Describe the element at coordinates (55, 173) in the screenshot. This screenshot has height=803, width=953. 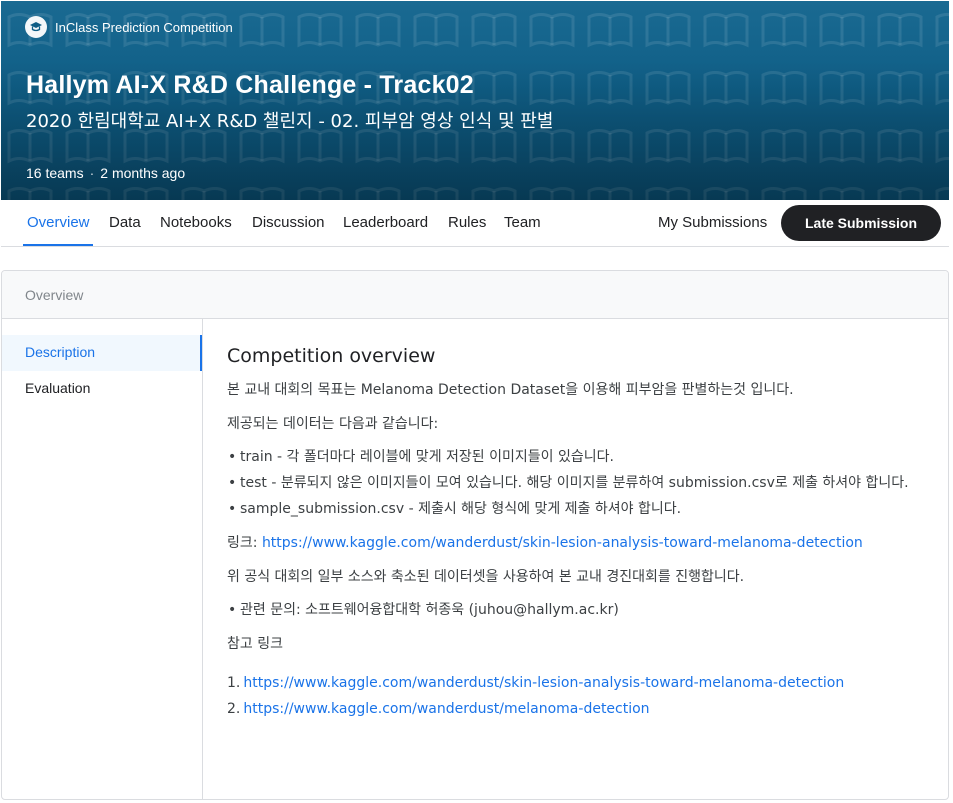
I see `team-count: 16 teams` at that location.